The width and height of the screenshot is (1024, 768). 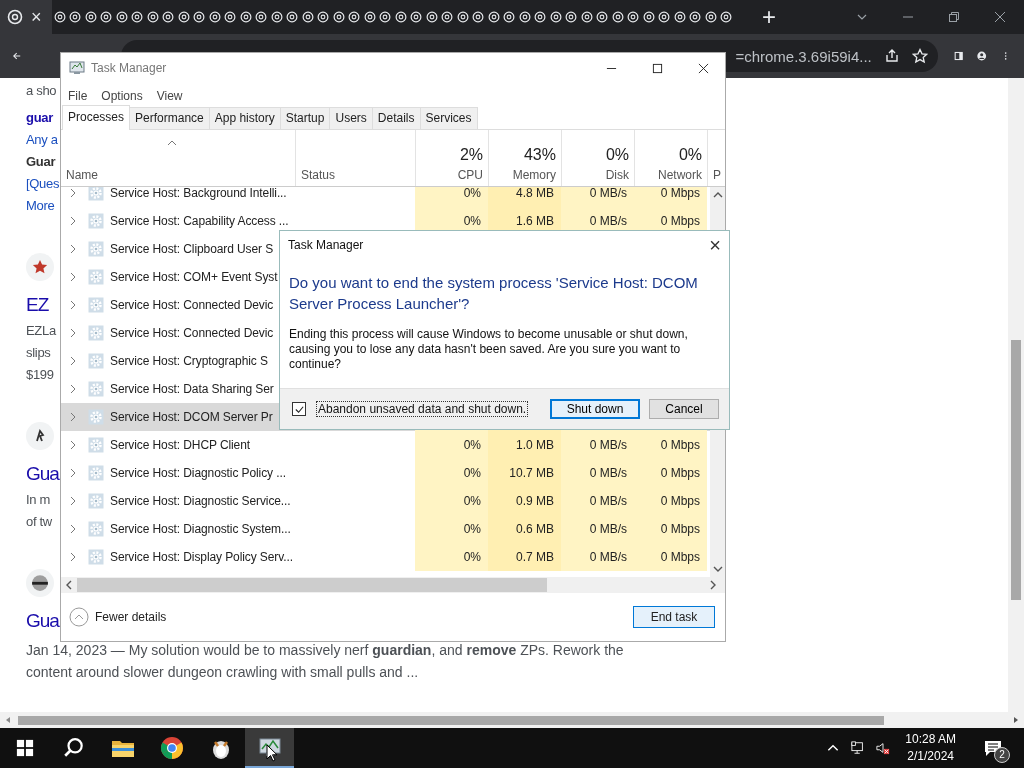 What do you see at coordinates (269, 748) in the screenshot?
I see `taskmgr-taskbar-button` at bounding box center [269, 748].